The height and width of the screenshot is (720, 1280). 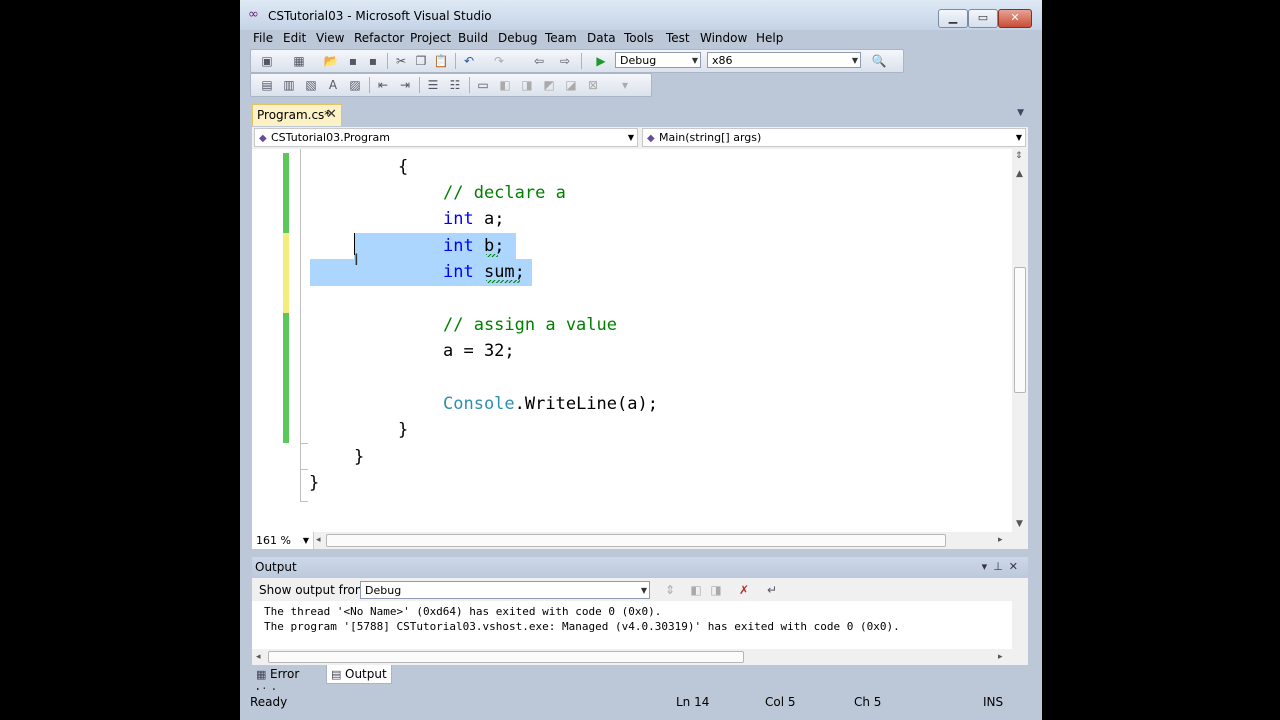 I want to click on undo-icon: ↶, so click(x=469, y=61).